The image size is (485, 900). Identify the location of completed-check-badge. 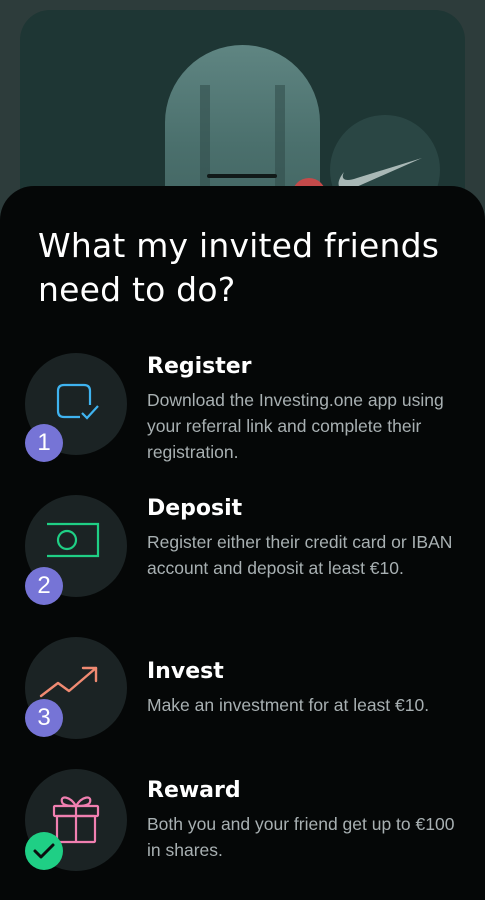
(44, 851).